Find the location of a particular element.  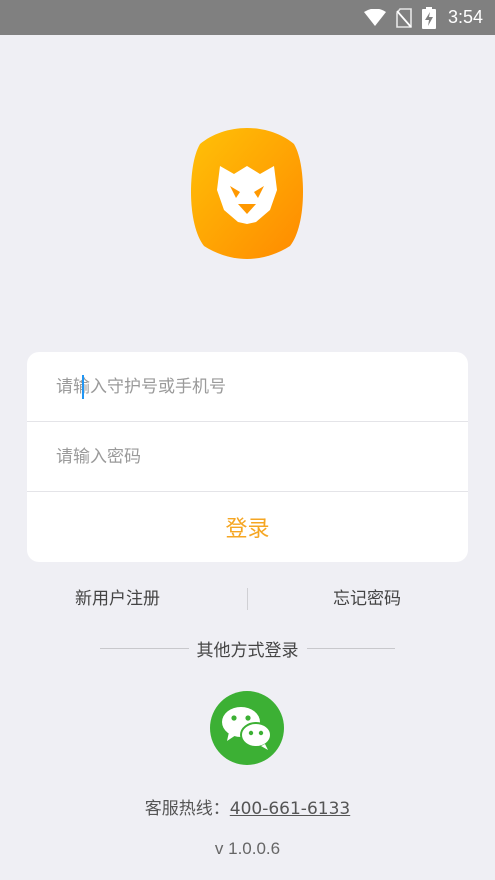

hotline-label: 客服热线： is located at coordinates (187, 809).